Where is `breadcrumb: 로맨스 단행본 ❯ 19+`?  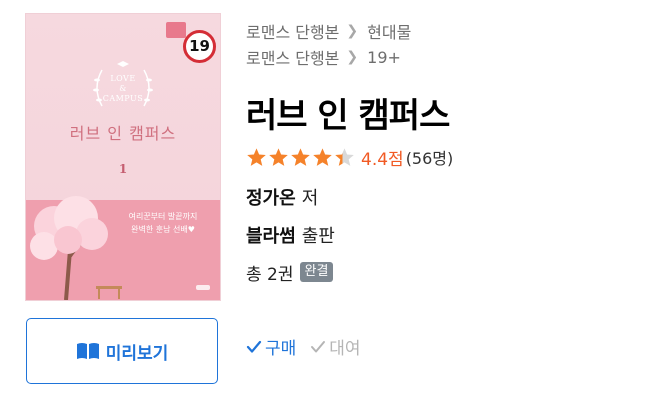 breadcrumb: 로맨스 단행본 ❯ 19+ is located at coordinates (447, 57).